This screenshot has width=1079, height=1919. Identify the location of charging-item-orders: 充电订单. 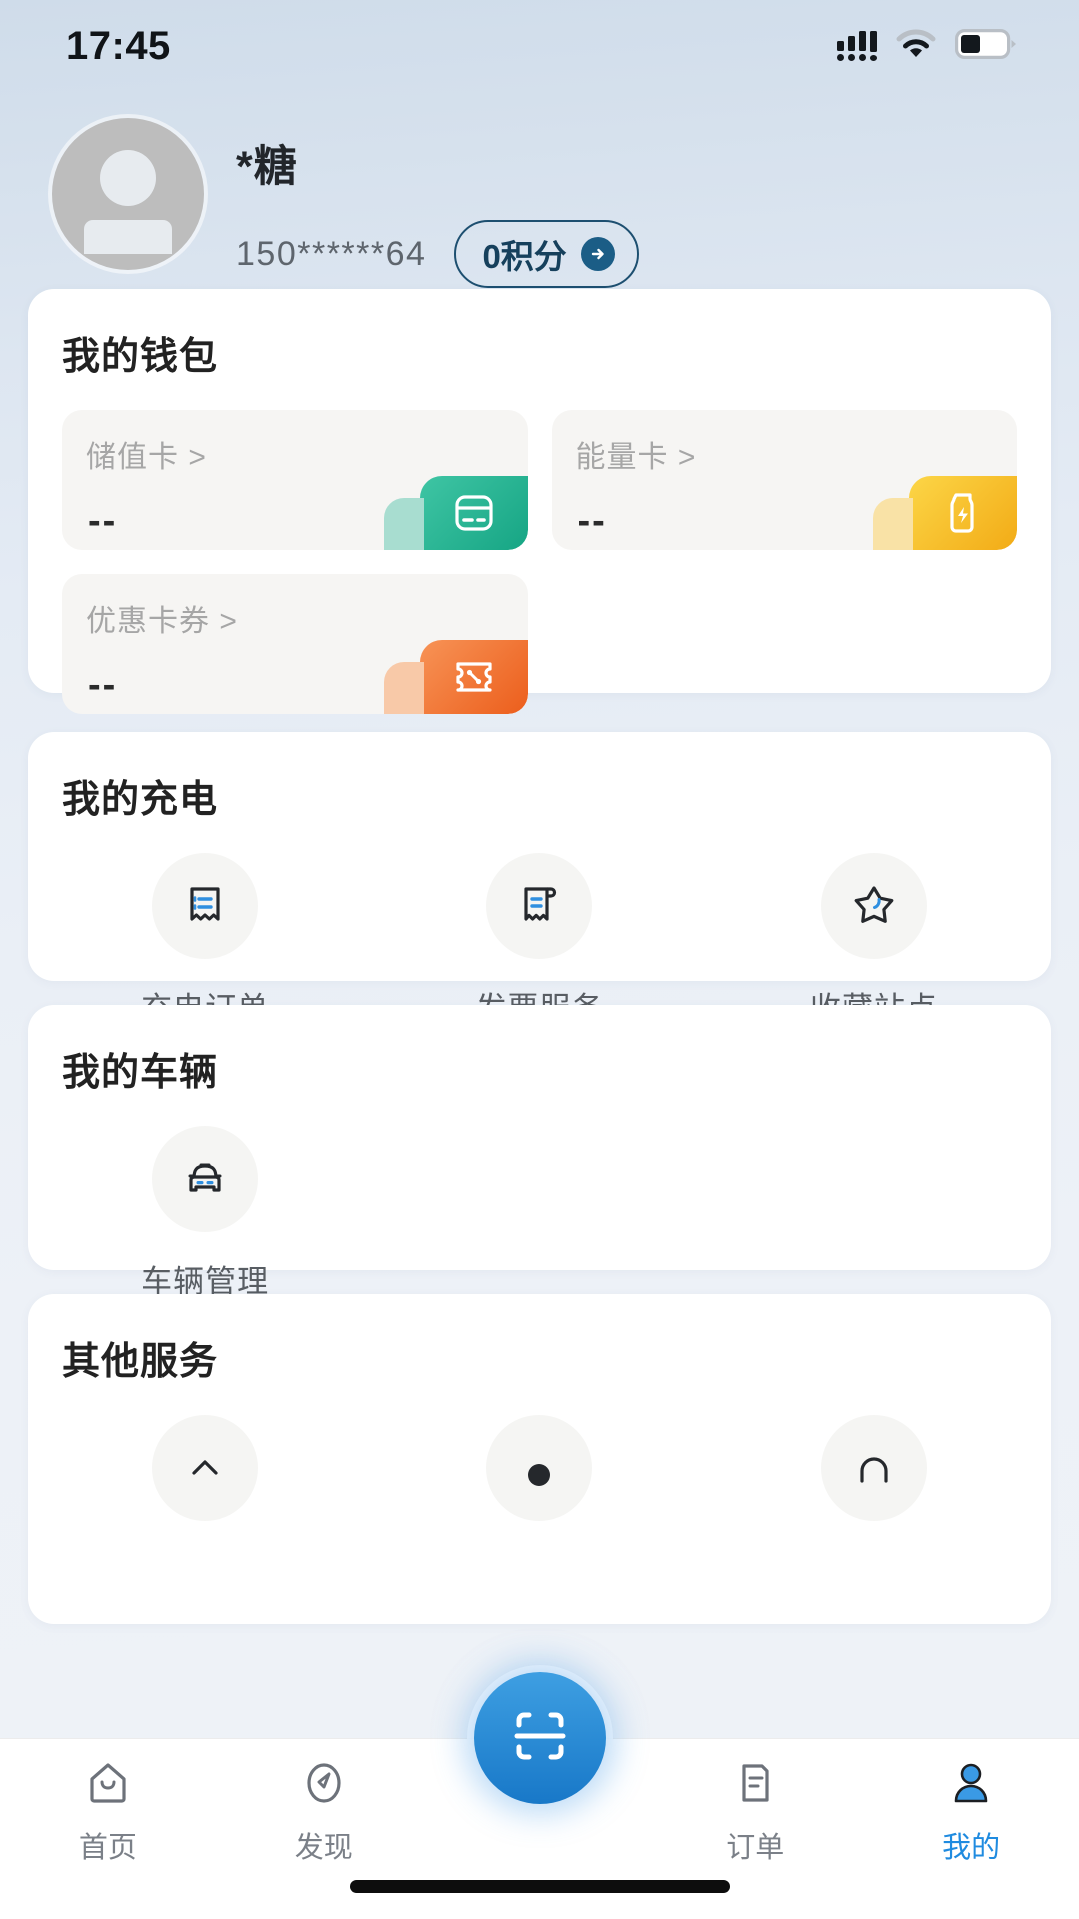
(205, 940).